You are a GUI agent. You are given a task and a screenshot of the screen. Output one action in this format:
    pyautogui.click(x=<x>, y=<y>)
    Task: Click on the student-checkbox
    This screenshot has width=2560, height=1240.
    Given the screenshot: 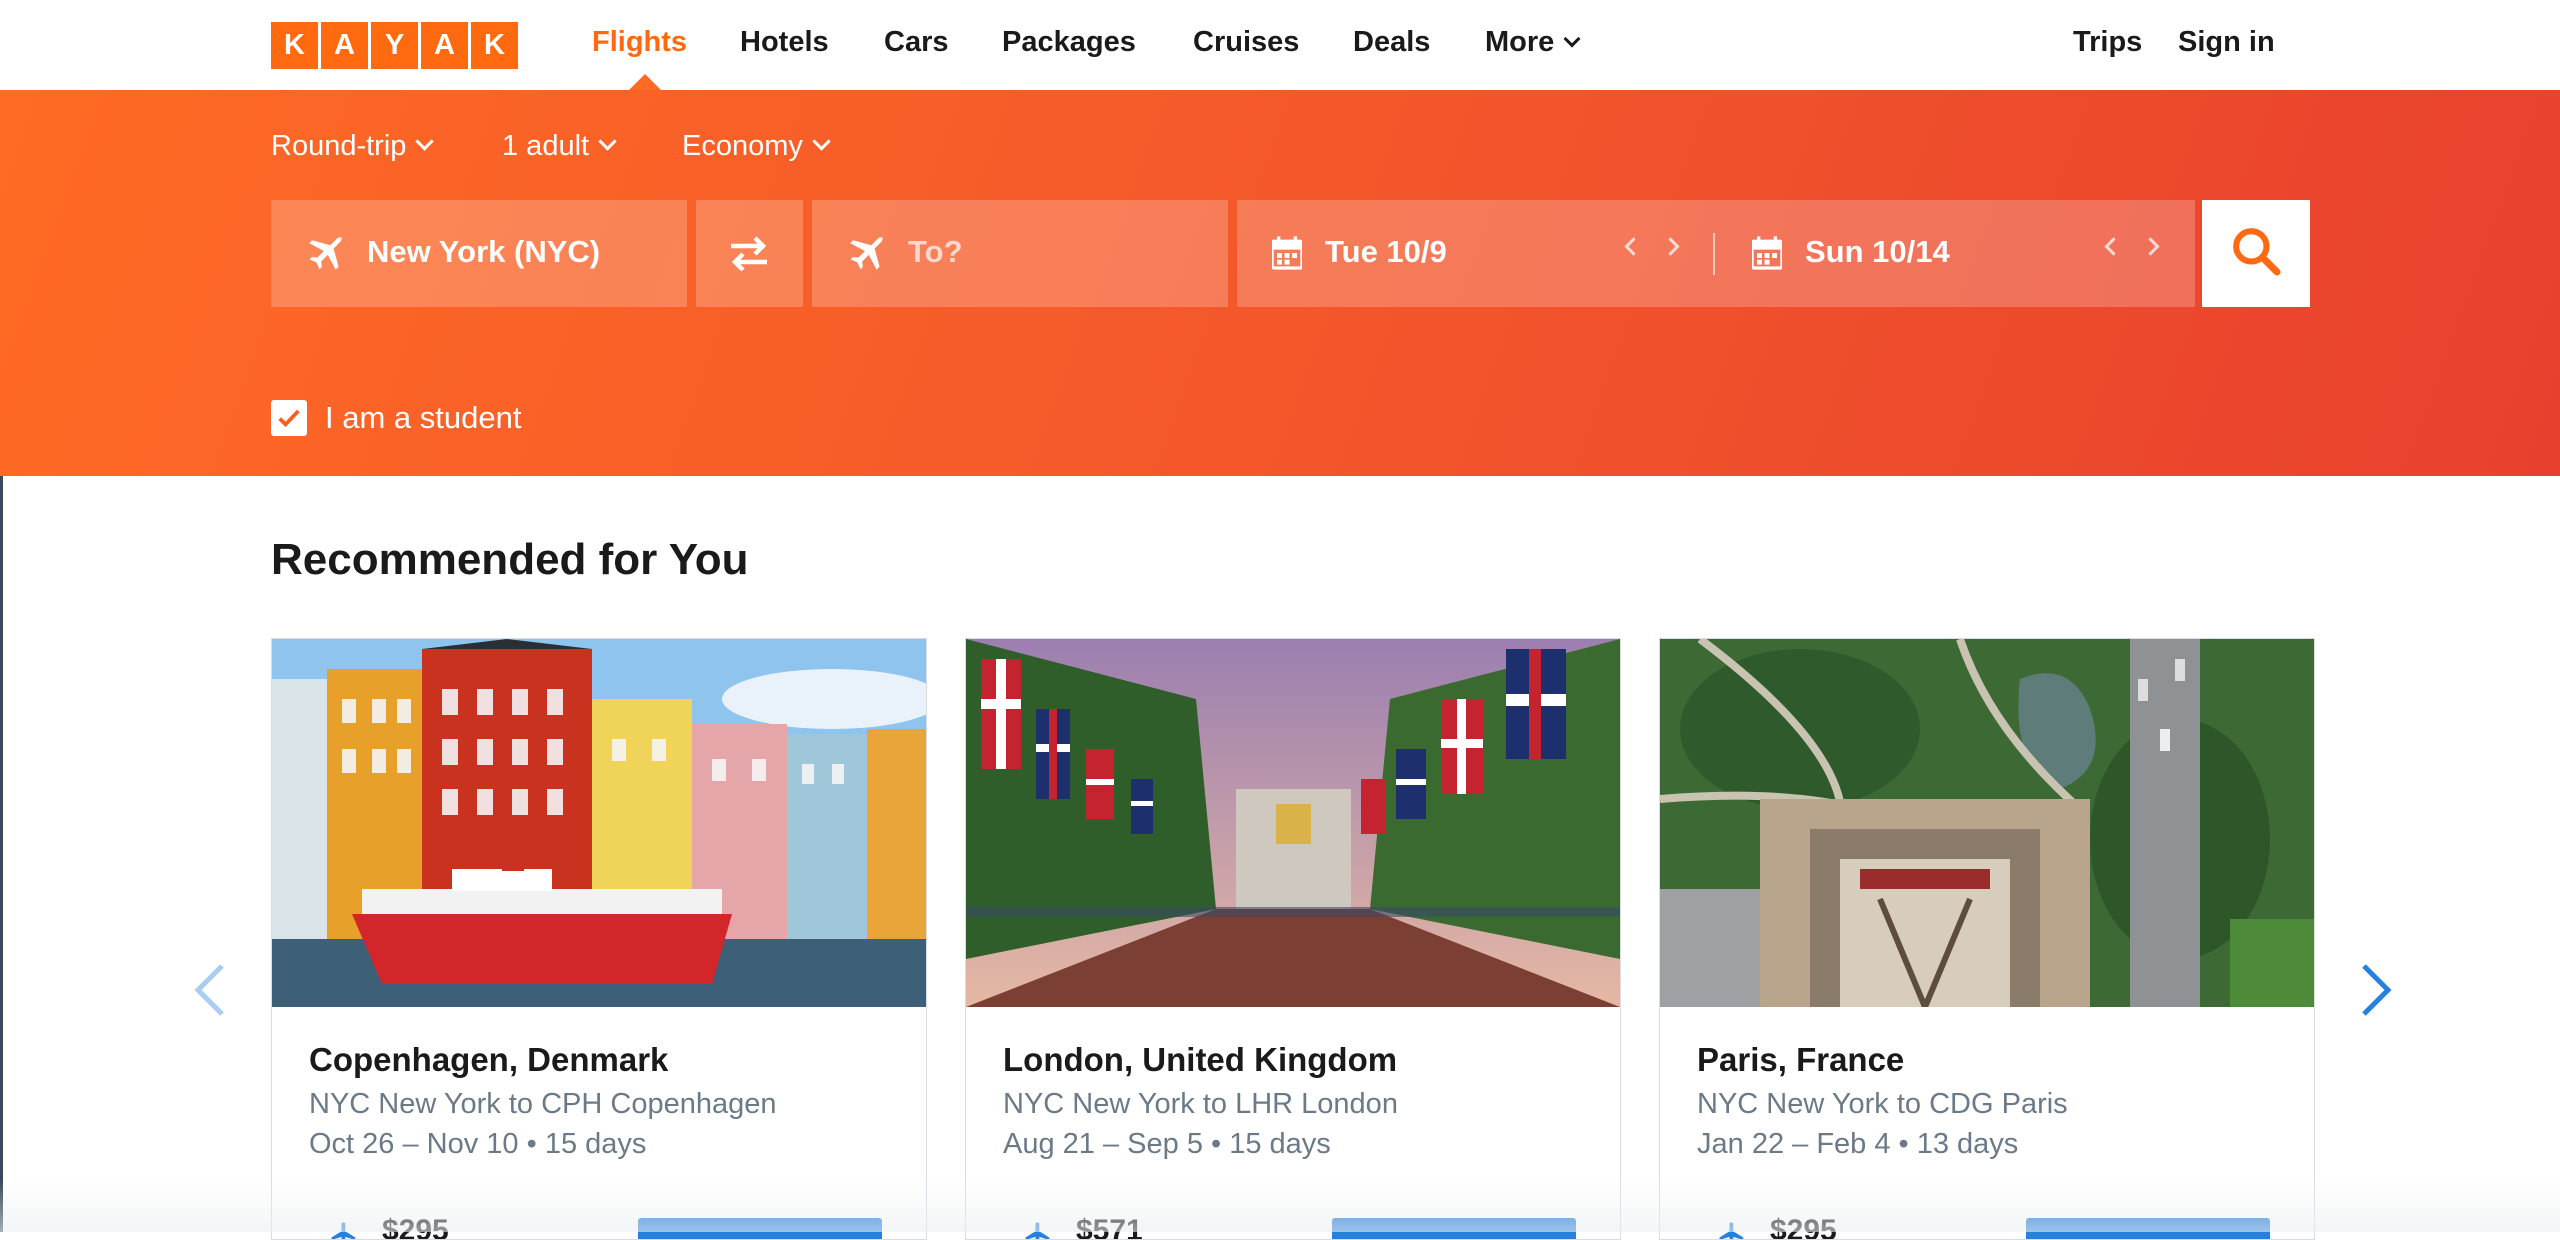 What is the action you would take?
    pyautogui.click(x=289, y=418)
    